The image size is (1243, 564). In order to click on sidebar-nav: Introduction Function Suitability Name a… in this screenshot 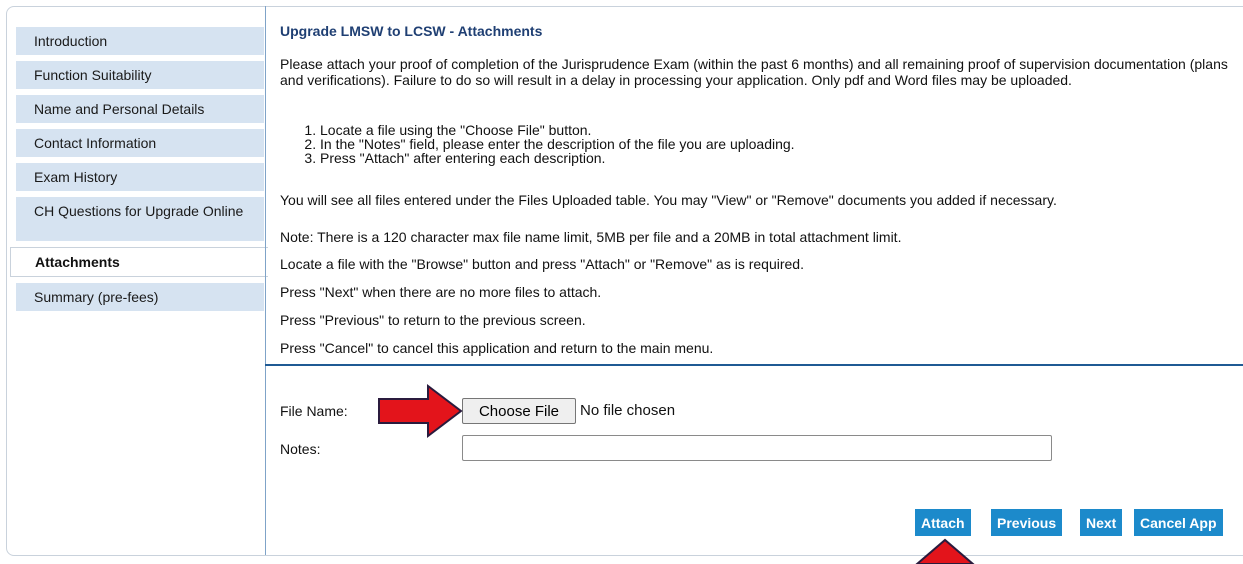, I will do `click(139, 172)`.